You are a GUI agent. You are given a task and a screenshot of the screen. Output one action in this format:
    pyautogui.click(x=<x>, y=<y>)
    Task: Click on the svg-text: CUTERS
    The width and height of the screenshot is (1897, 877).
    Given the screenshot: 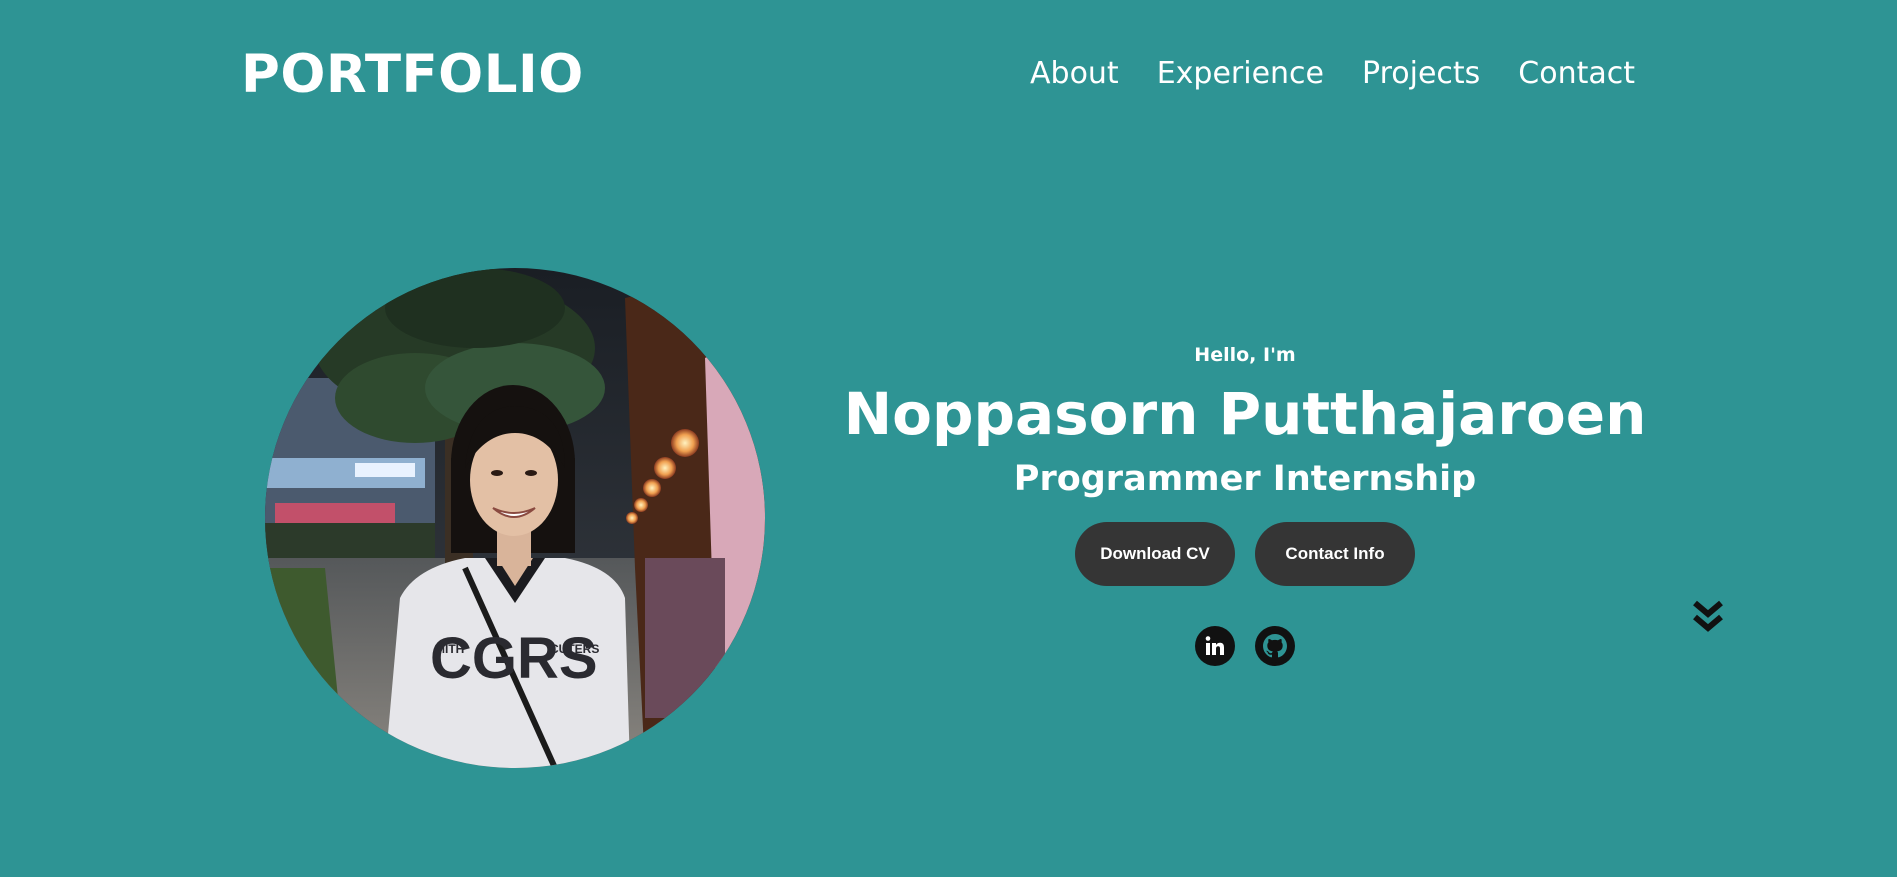 What is the action you would take?
    pyautogui.click(x=574, y=649)
    